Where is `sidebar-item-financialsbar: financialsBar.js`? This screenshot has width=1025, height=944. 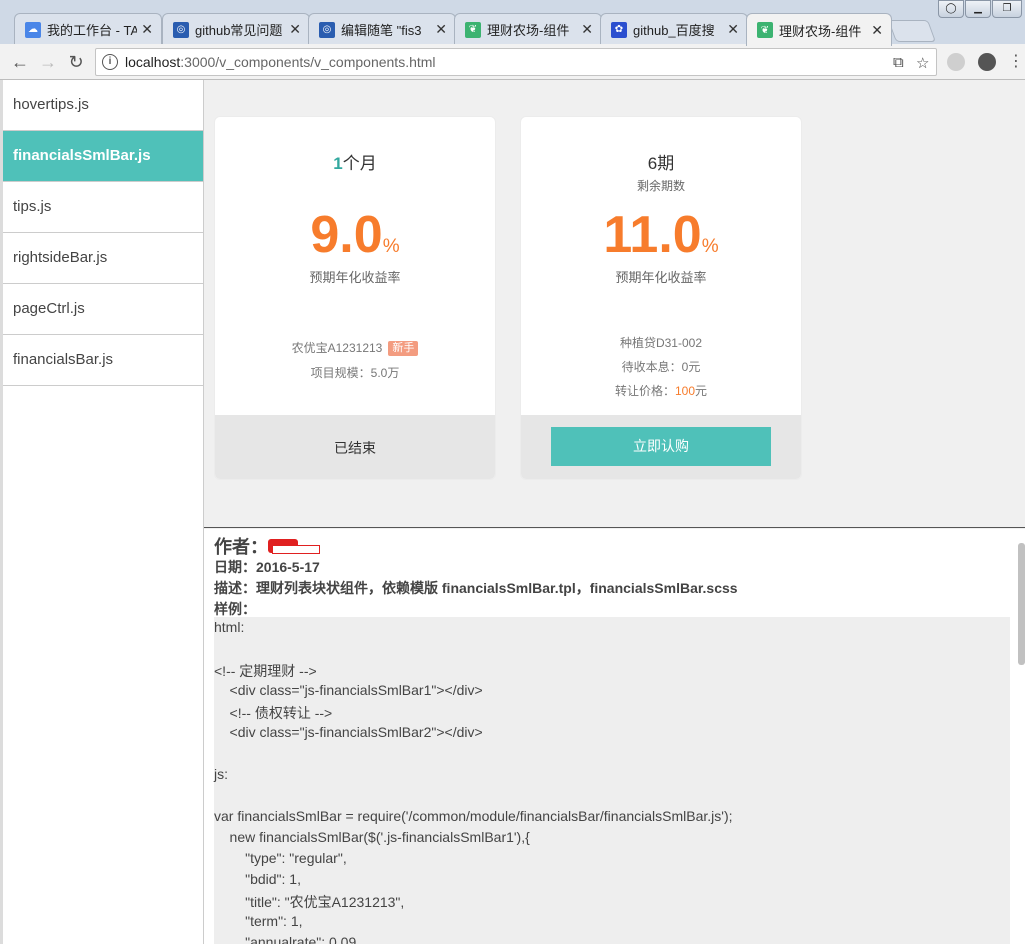
sidebar-item-financialsbar: financialsBar.js is located at coordinates (103, 360).